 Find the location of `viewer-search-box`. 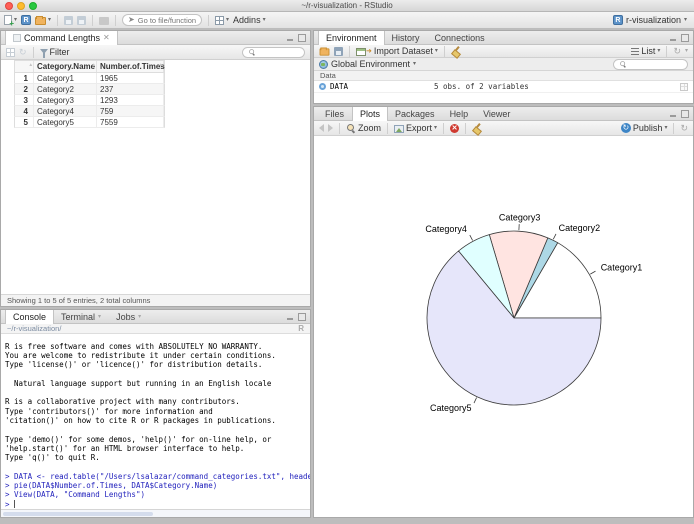

viewer-search-box is located at coordinates (273, 52).